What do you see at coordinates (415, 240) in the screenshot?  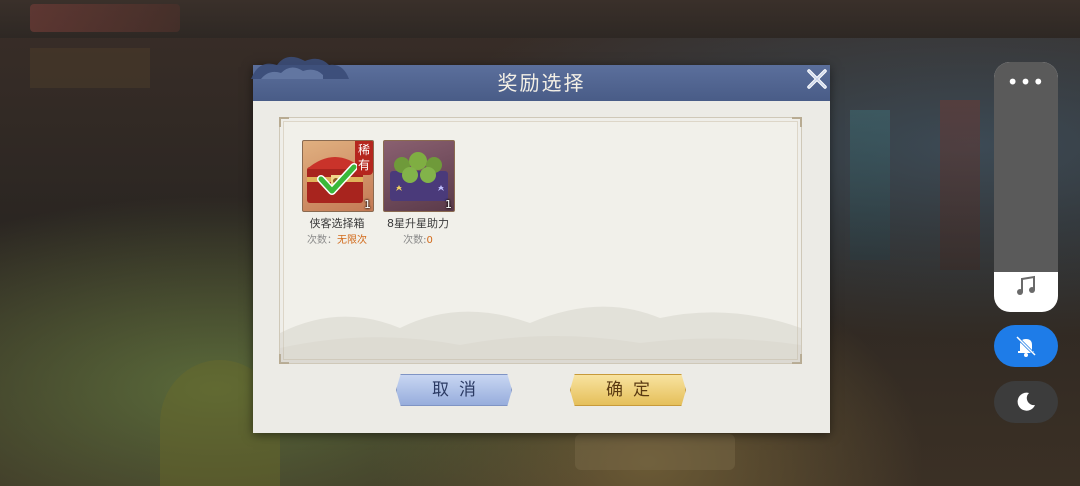 I see `uses-label: 次数:` at bounding box center [415, 240].